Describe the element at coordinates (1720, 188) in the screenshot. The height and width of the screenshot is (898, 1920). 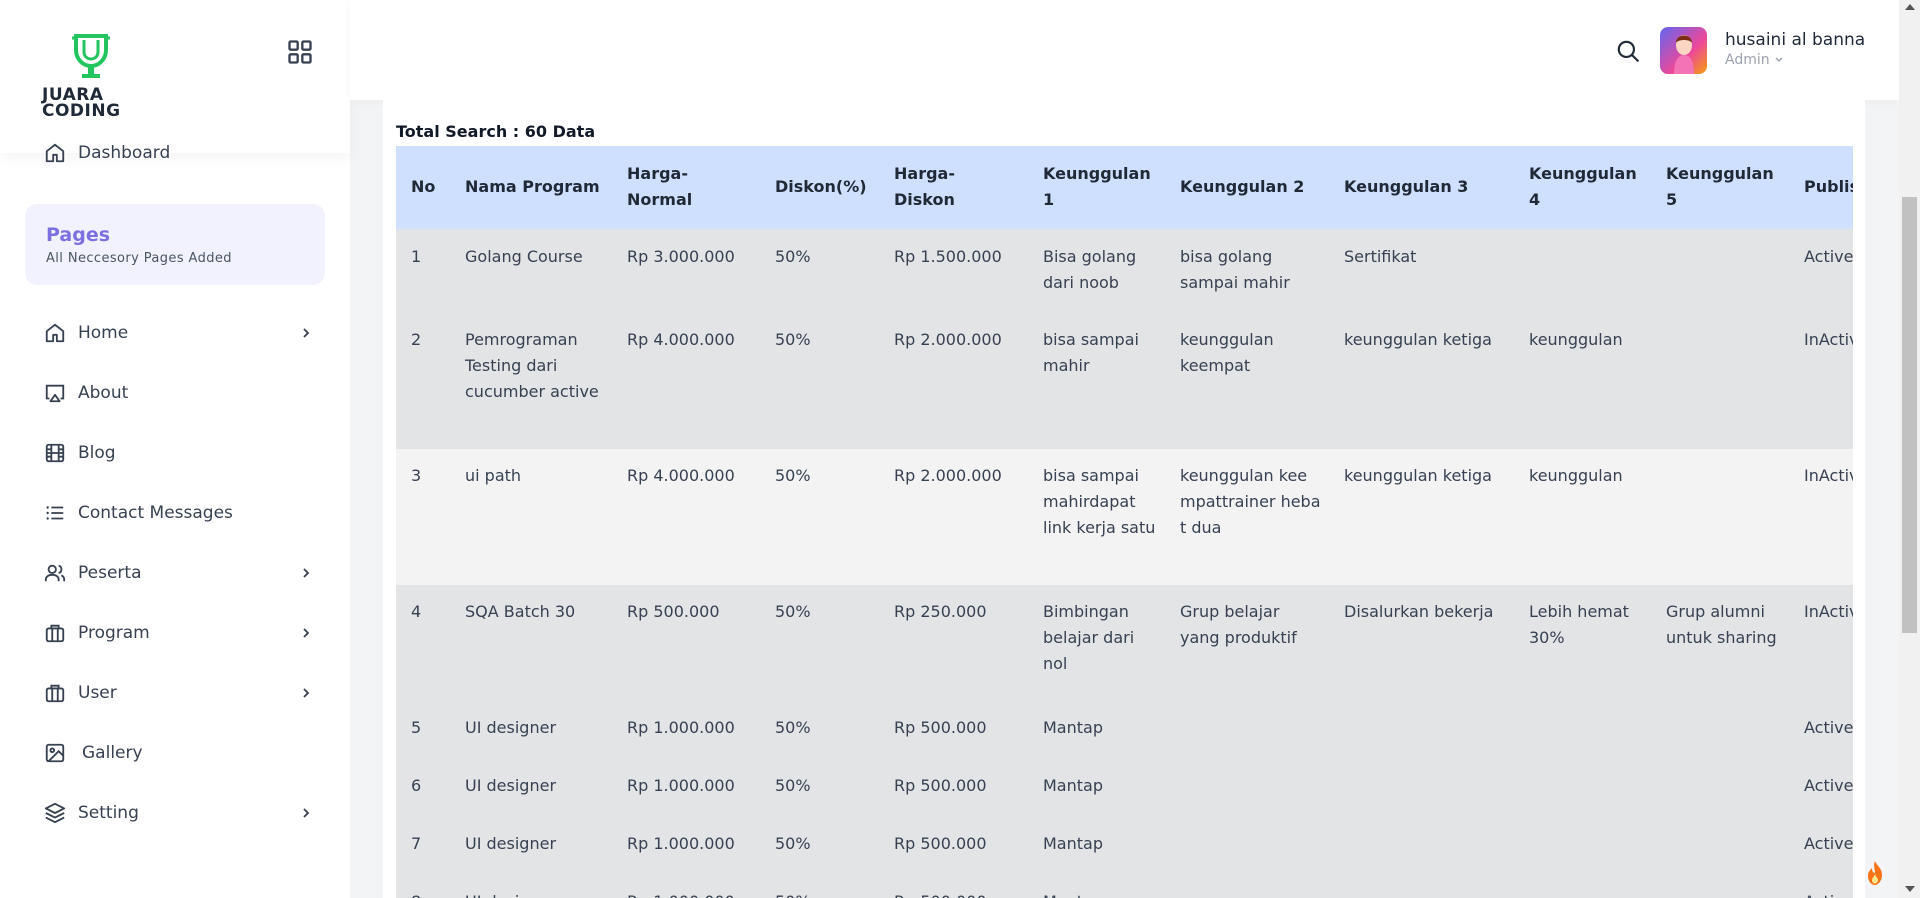
I see `column-header: Keunggulan 5` at that location.